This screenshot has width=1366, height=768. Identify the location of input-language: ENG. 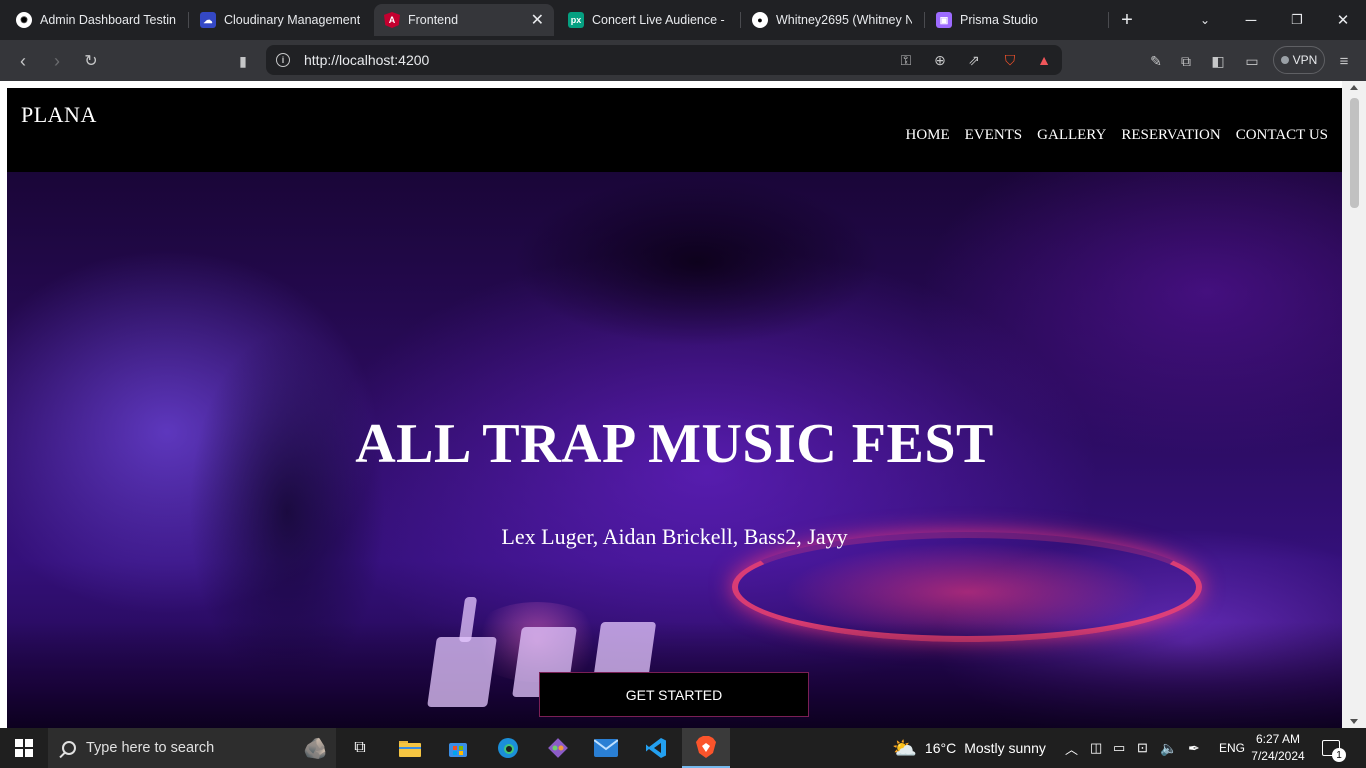
(1232, 748).